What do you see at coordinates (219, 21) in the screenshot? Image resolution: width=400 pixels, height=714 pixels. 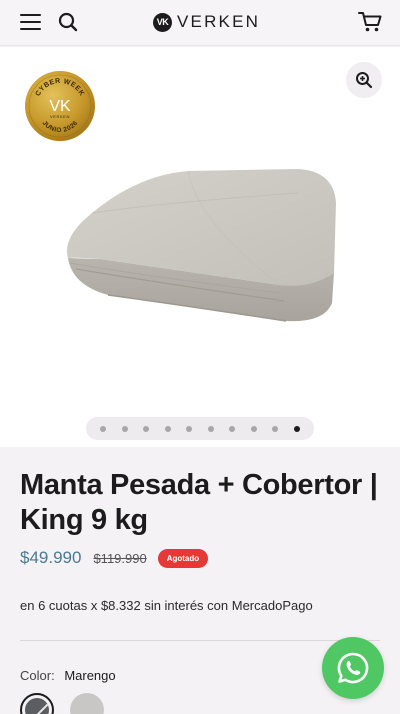 I see `brand-name: VERKEN` at bounding box center [219, 21].